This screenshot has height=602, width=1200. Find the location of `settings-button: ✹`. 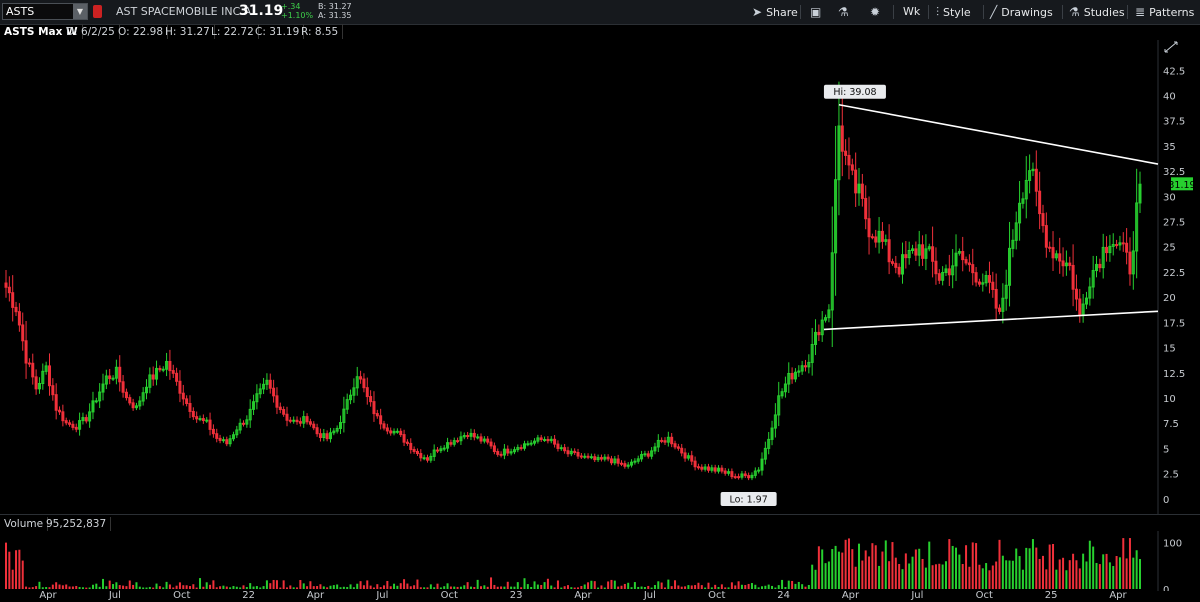

settings-button: ✹ is located at coordinates (877, 12).